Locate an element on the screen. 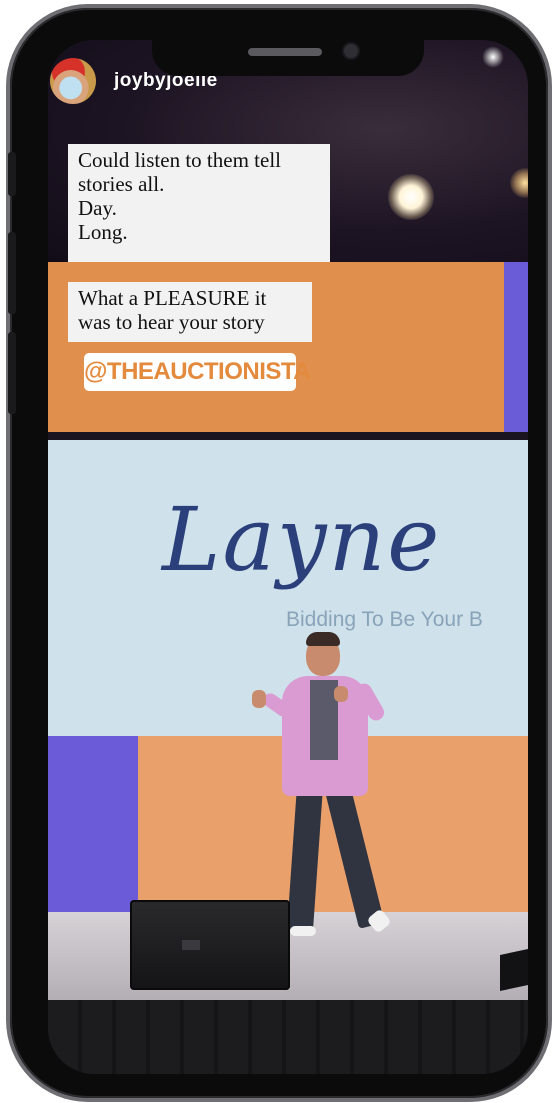 The width and height of the screenshot is (554, 1103). silent-switch is located at coordinates (12, 174).